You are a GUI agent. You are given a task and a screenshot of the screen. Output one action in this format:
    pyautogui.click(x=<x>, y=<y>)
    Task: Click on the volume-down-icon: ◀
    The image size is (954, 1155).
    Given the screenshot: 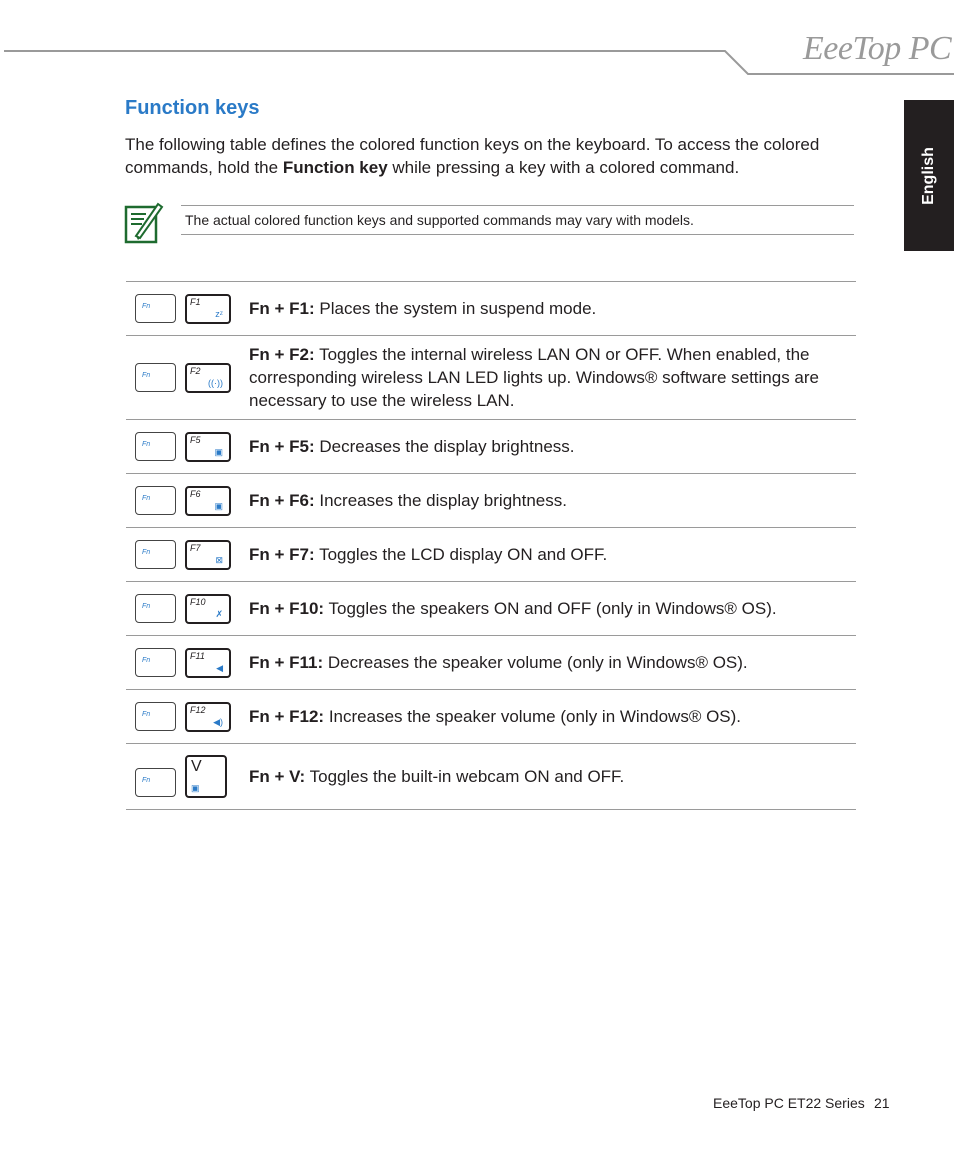 What is the action you would take?
    pyautogui.click(x=219, y=668)
    